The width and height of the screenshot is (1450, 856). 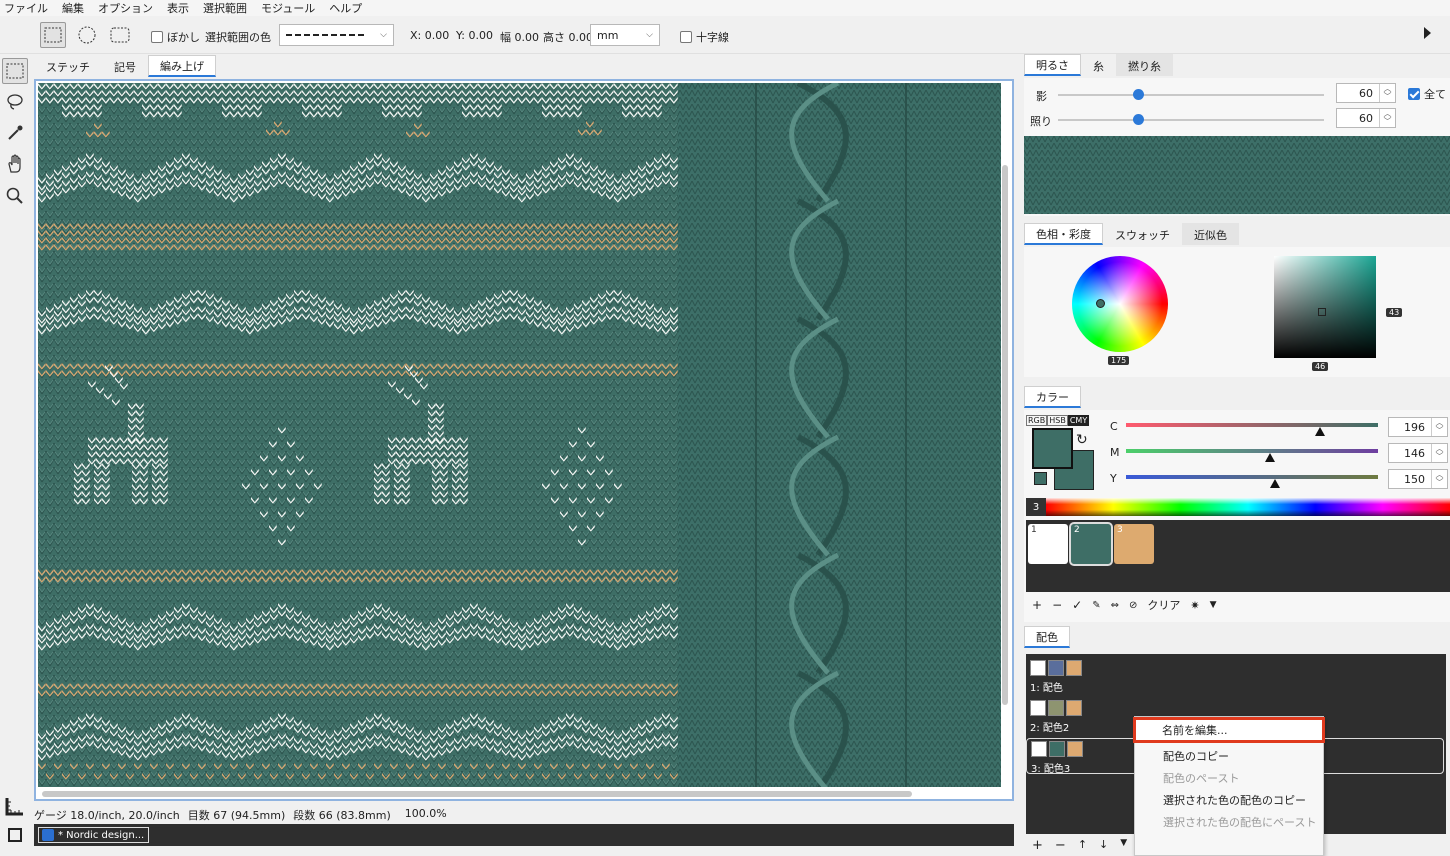 What do you see at coordinates (1163, 605) in the screenshot?
I see `clear-button: クリア` at bounding box center [1163, 605].